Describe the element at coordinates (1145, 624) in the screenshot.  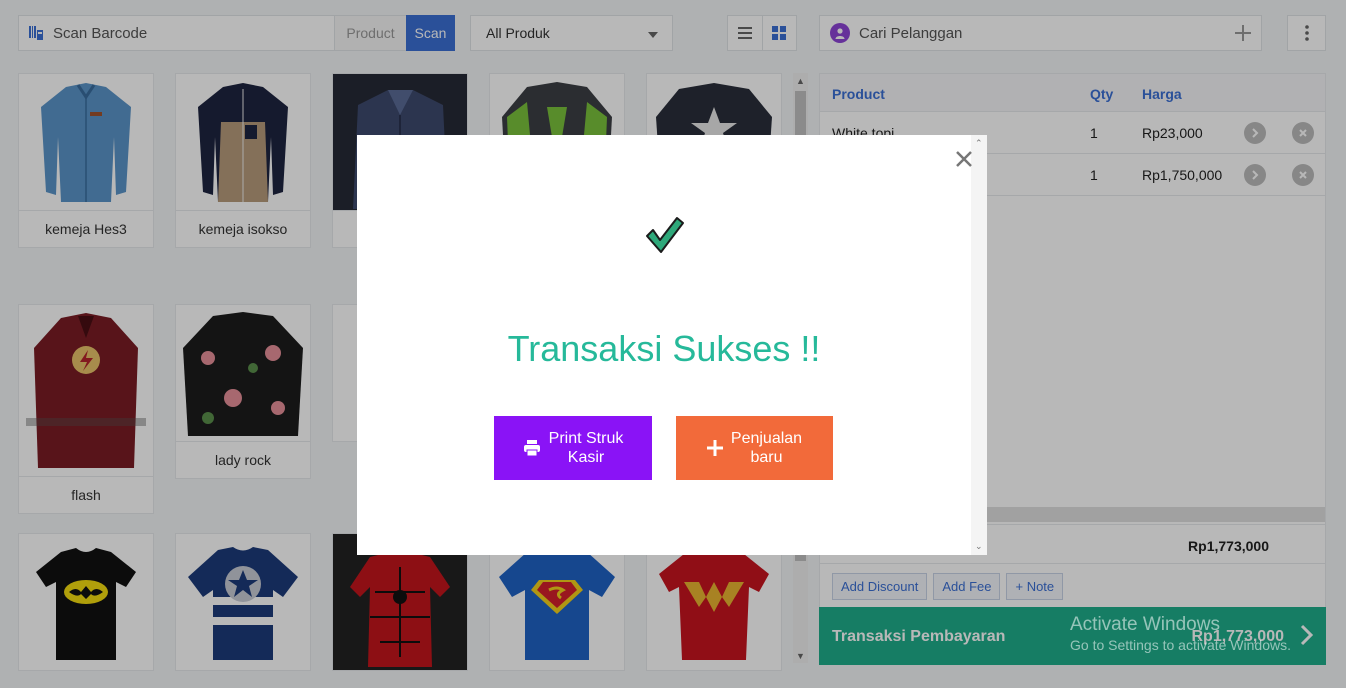
I see `watermark-title: Activate Windows` at that location.